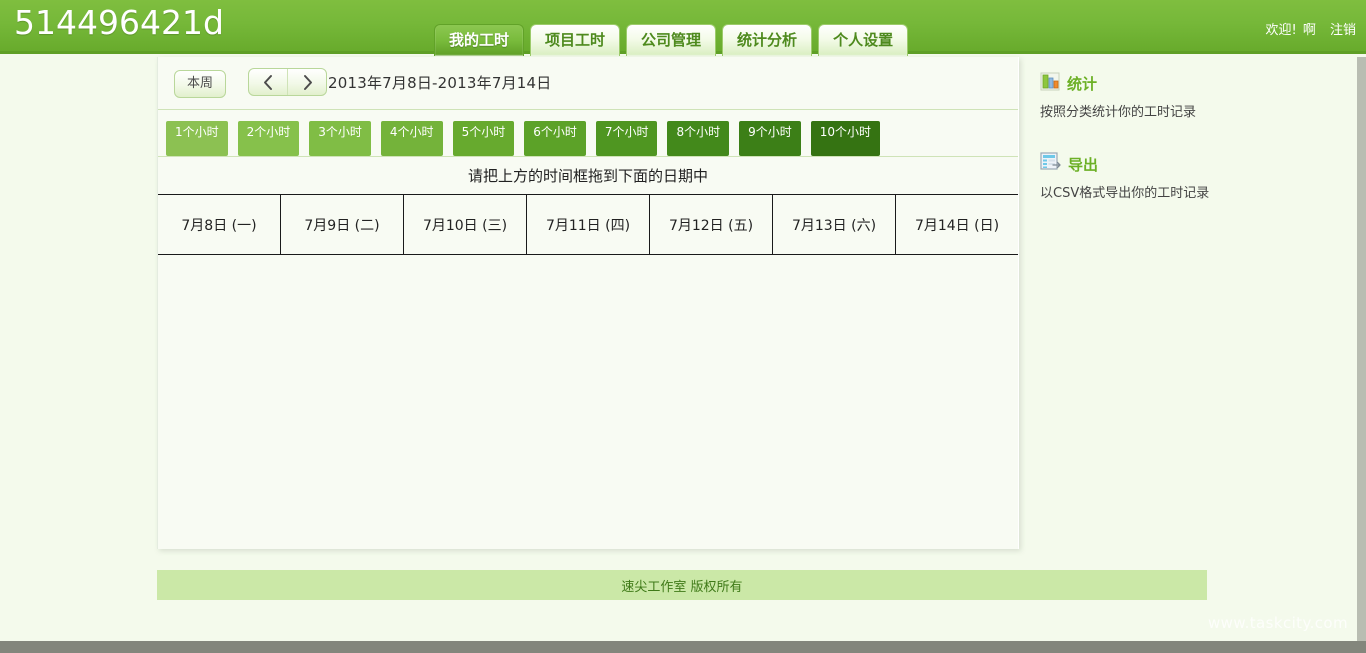 The height and width of the screenshot is (653, 1366). Describe the element at coordinates (1050, 164) in the screenshot. I see `export-document-icon` at that location.